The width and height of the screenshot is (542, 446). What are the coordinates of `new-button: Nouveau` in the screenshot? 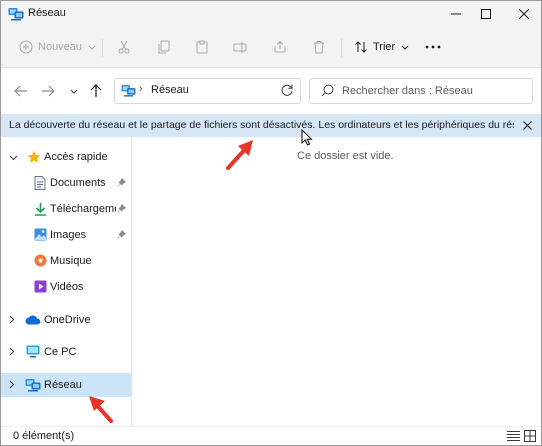 It's located at (57, 47).